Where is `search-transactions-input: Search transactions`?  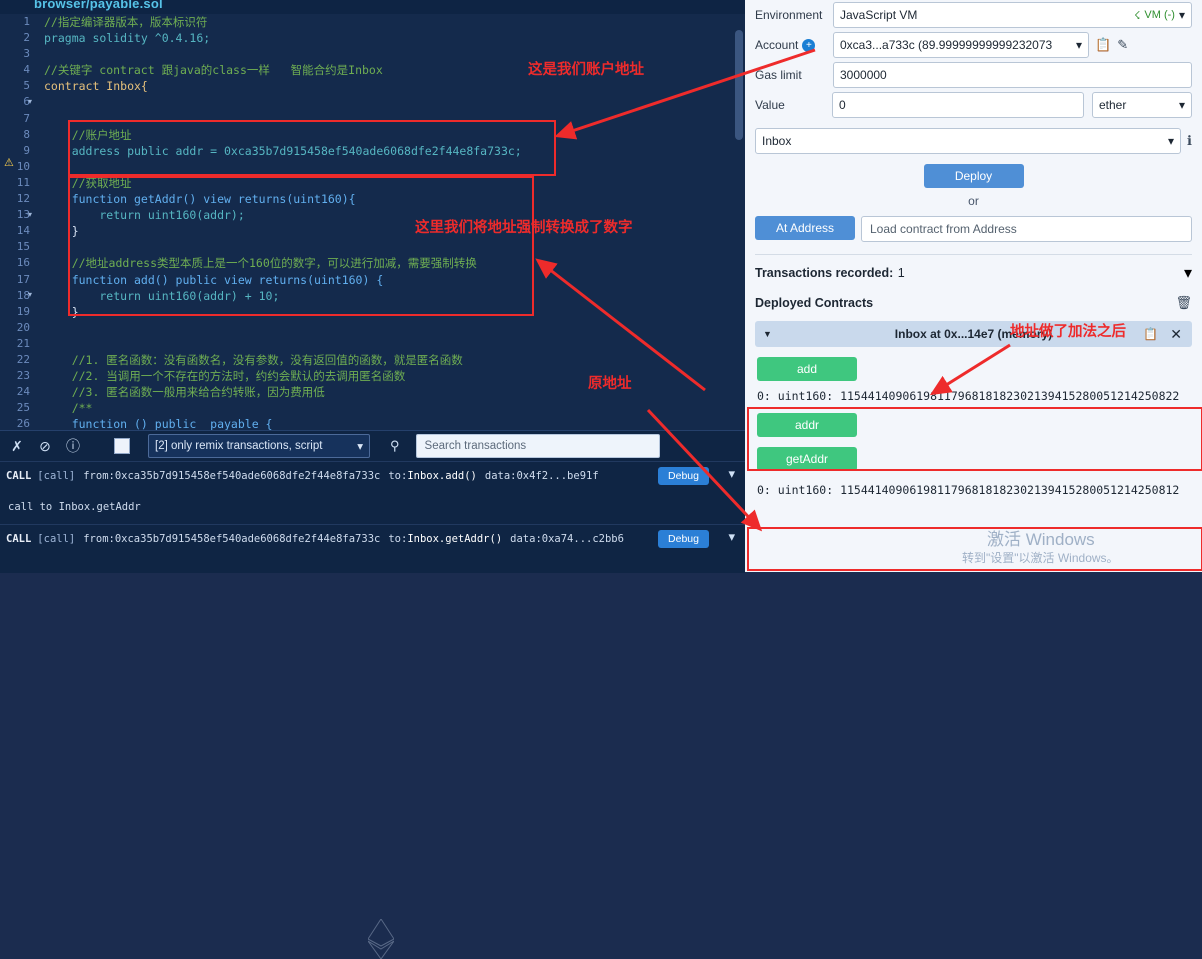
search-transactions-input: Search transactions is located at coordinates (537, 446).